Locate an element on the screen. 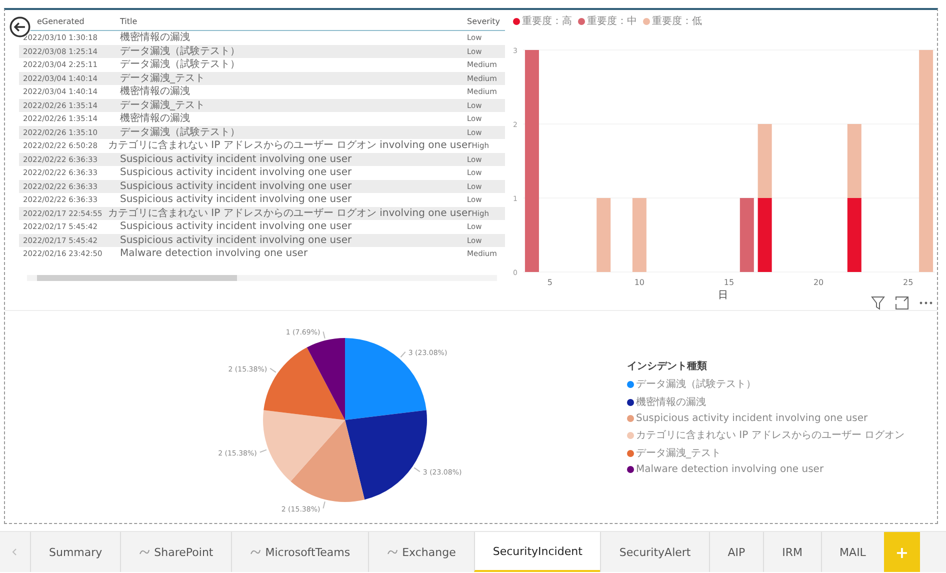 The width and height of the screenshot is (946, 573). legend-label: 重要度：中 is located at coordinates (612, 21).